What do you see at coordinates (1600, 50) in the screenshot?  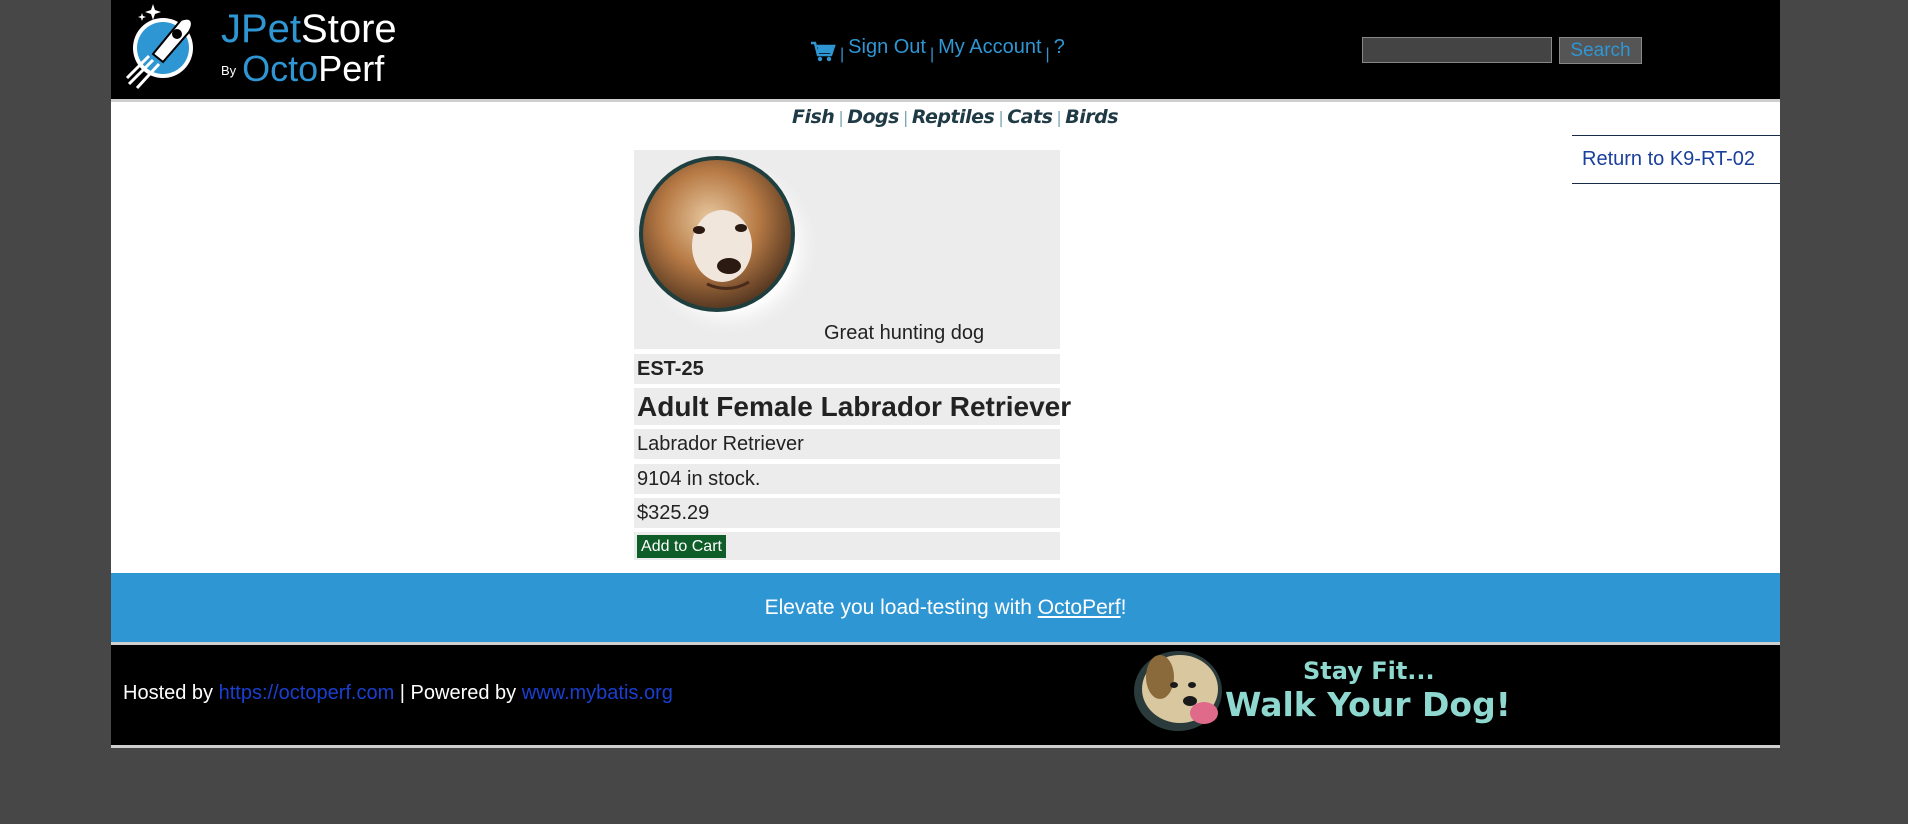 I see `search-button: Search` at bounding box center [1600, 50].